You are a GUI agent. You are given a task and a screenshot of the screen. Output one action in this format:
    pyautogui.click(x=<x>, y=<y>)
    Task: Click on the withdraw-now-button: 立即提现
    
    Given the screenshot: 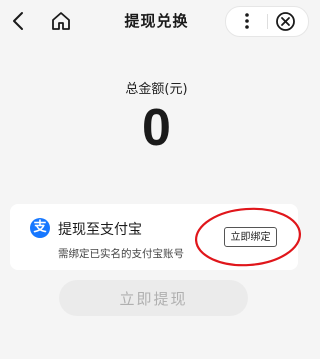 What is the action you would take?
    pyautogui.click(x=153, y=298)
    